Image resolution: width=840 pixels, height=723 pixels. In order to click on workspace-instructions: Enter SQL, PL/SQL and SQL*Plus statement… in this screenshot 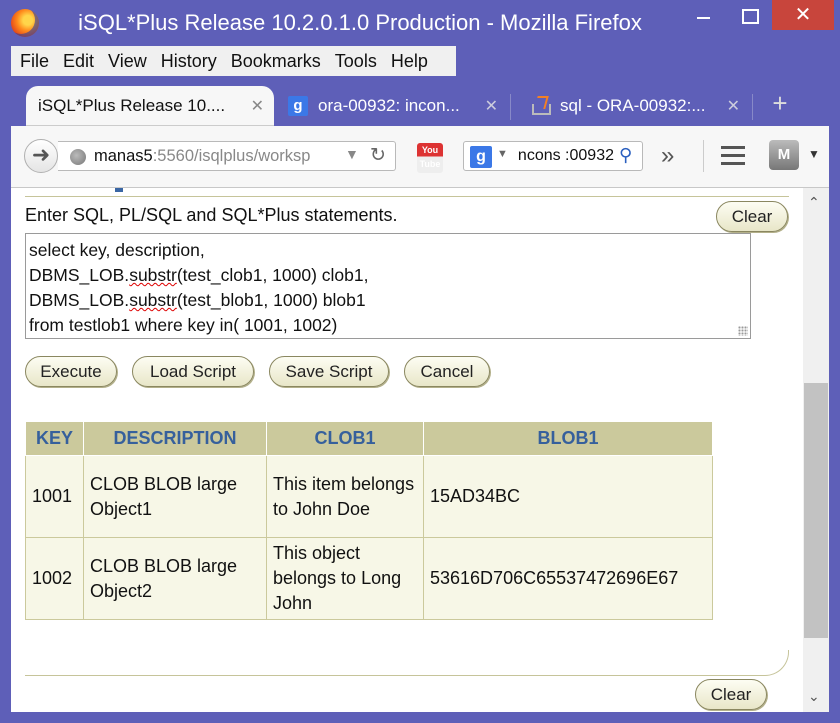, I will do `click(211, 215)`.